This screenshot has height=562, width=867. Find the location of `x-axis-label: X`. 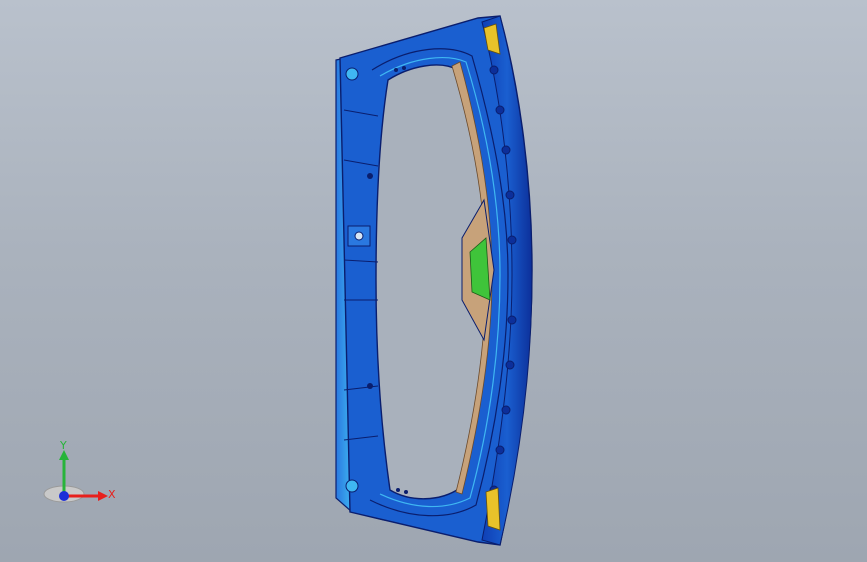

x-axis-label: X is located at coordinates (112, 494).